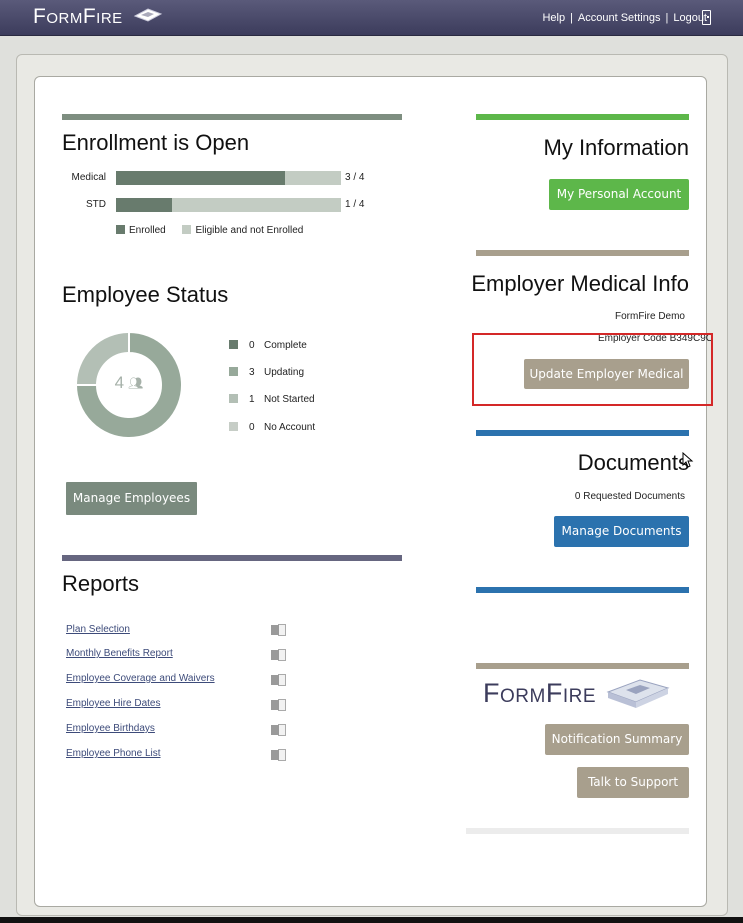 This screenshot has width=743, height=923. I want to click on donut-center: 4 👥︎, so click(129, 383).